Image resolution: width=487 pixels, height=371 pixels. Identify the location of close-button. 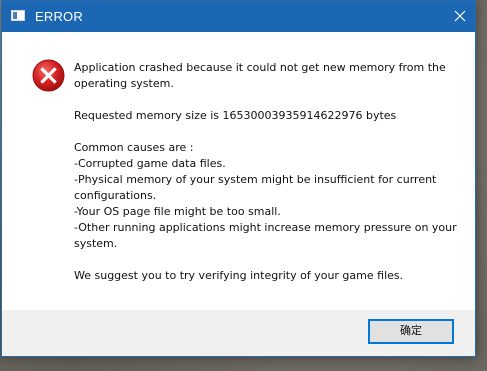
(459, 16).